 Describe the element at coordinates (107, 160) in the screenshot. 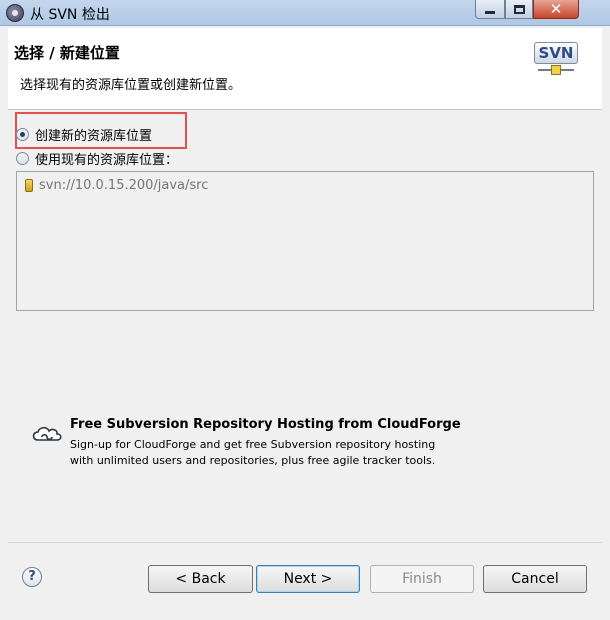

I see `use-existing-label: 使用现有的资源库位置：` at that location.